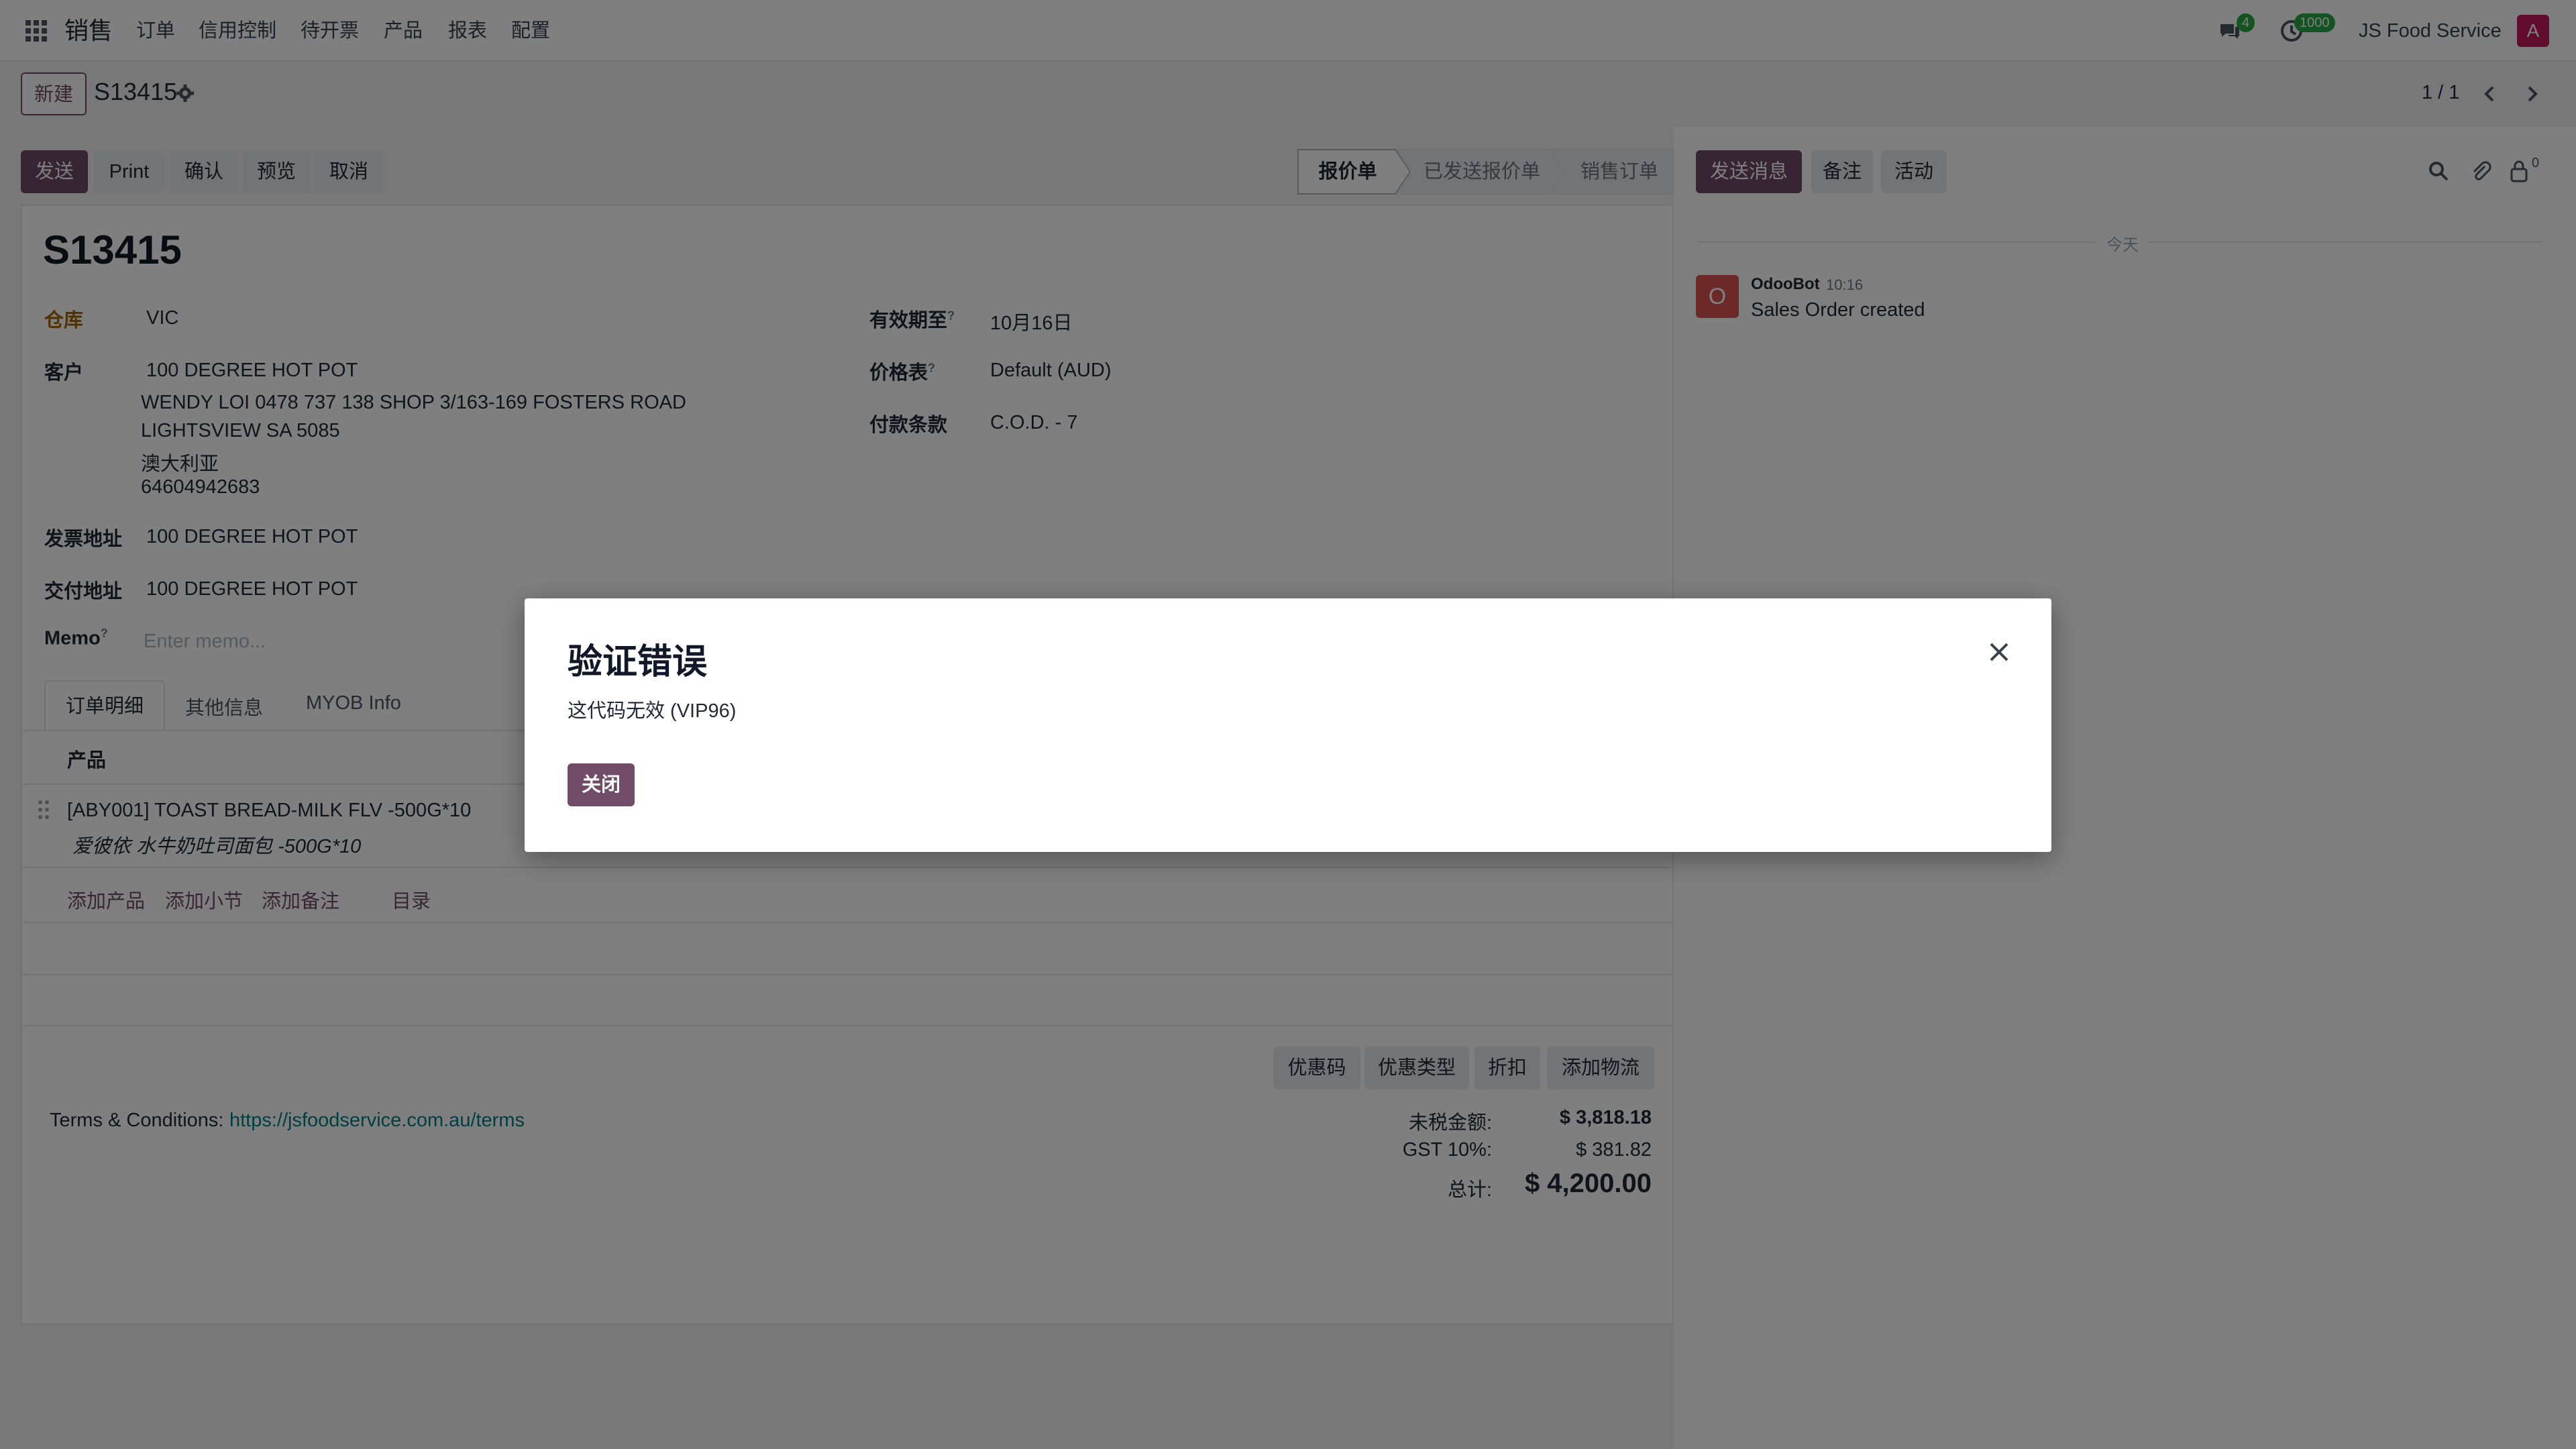 The height and width of the screenshot is (1449, 2576). What do you see at coordinates (652, 711) in the screenshot?
I see `dialog-message: 这代码无效 (VIP96)` at bounding box center [652, 711].